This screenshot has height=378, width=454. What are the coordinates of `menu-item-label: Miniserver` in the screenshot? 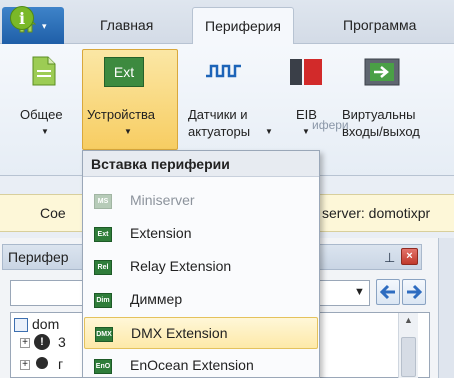 It's located at (162, 200).